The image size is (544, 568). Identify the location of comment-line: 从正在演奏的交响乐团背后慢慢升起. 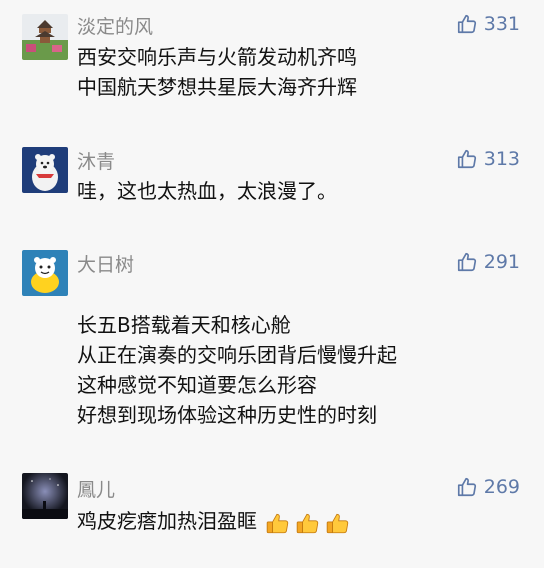
(237, 355).